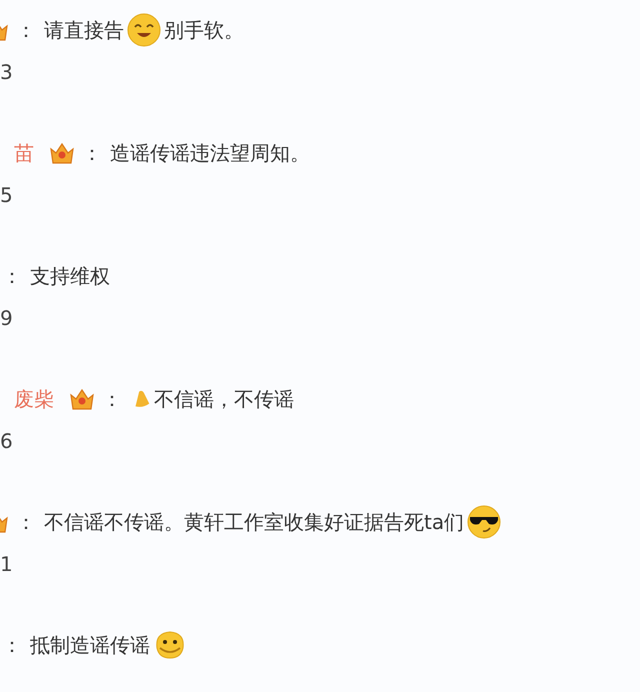  Describe the element at coordinates (6, 195) in the screenshot. I see `like-count: 5` at that location.